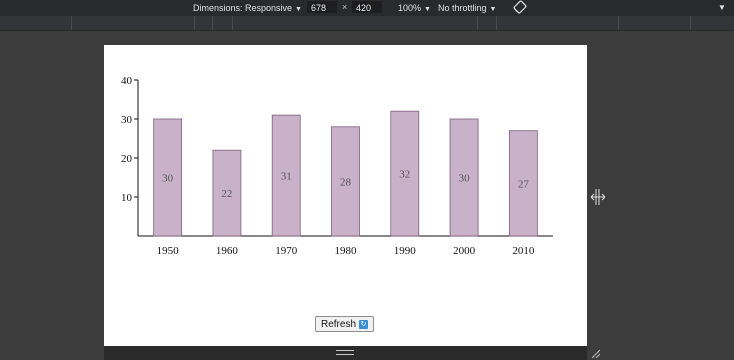 The image size is (734, 360). I want to click on dimensions-dropdown: Dimensions: Responsive ▼, so click(247, 9).